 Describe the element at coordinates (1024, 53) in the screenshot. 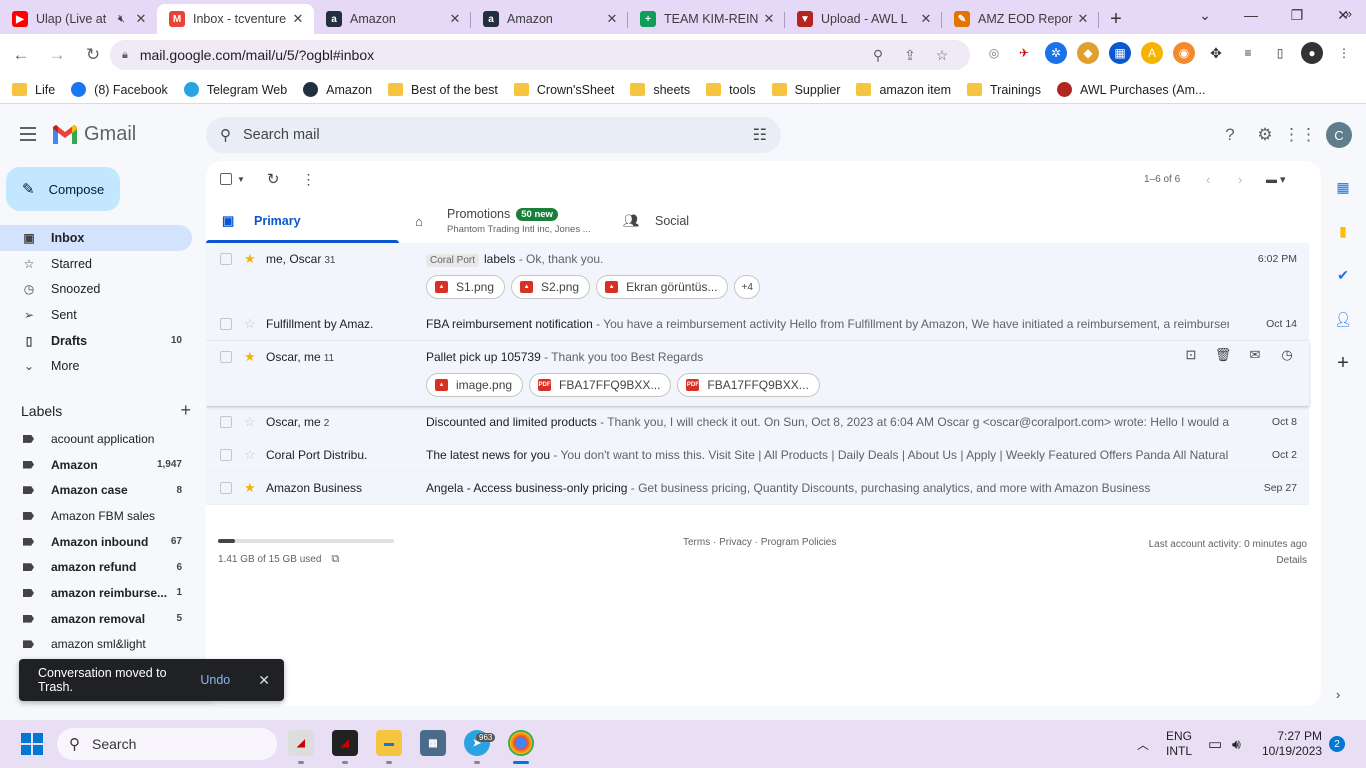

I see `extension-icon: ✈` at that location.